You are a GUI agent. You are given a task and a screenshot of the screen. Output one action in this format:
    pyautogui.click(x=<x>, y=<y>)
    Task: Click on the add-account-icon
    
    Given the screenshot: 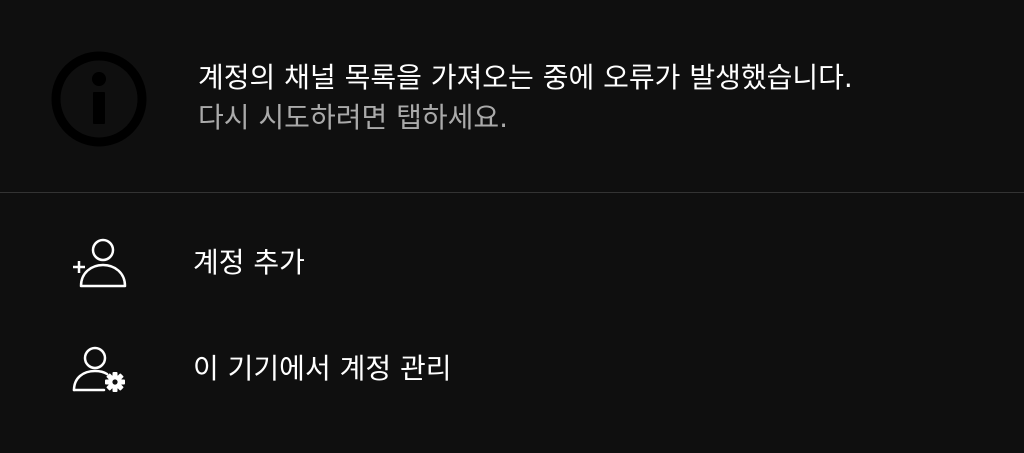 What is the action you would take?
    pyautogui.click(x=100, y=263)
    